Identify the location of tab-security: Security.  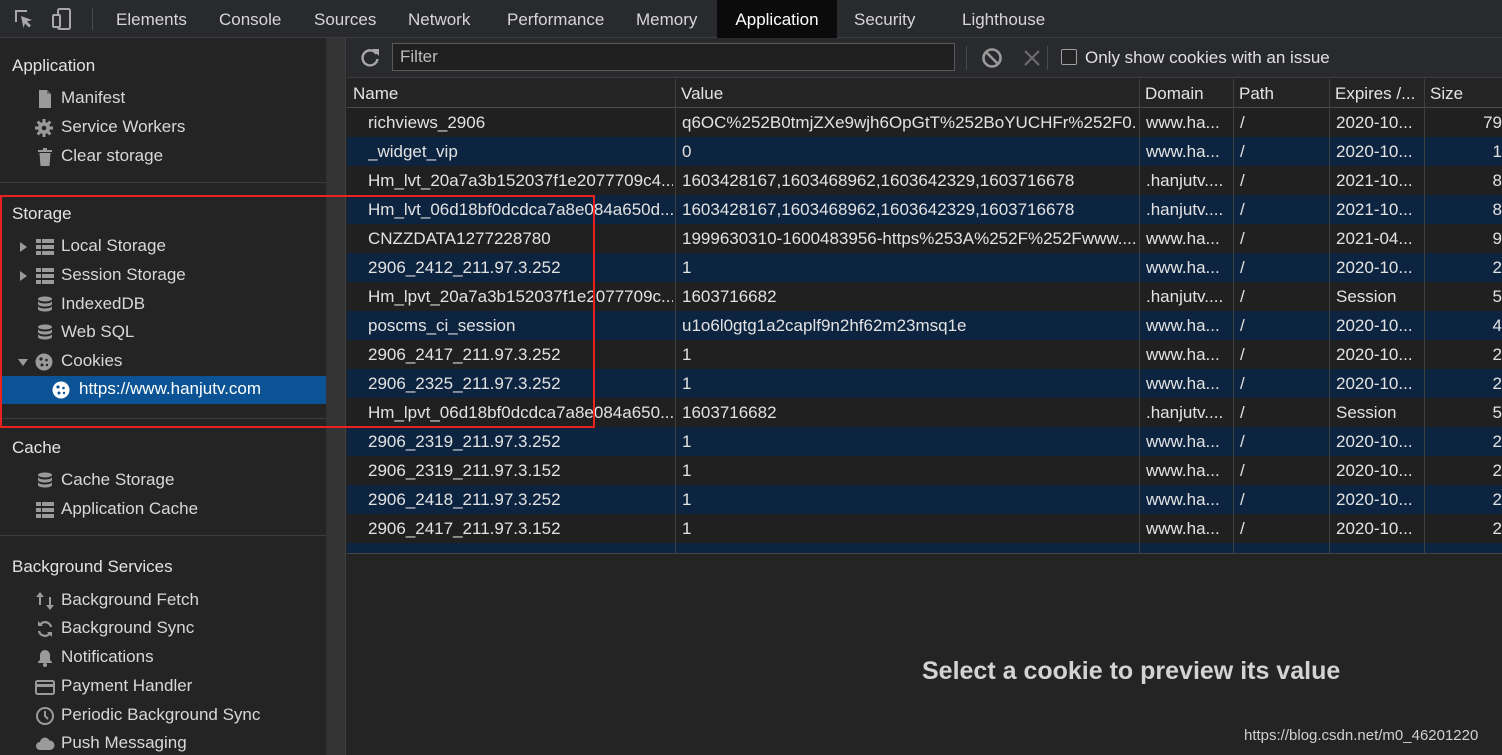
(884, 19).